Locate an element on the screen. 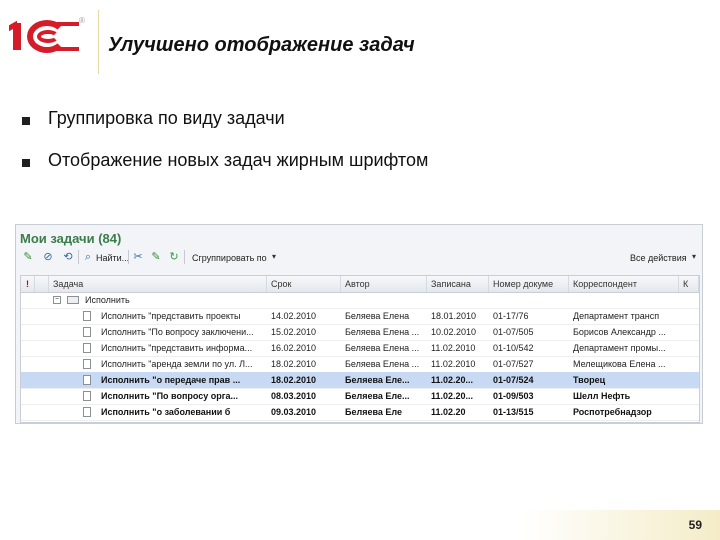  cell-due: 09.03.2010 is located at coordinates (294, 412).